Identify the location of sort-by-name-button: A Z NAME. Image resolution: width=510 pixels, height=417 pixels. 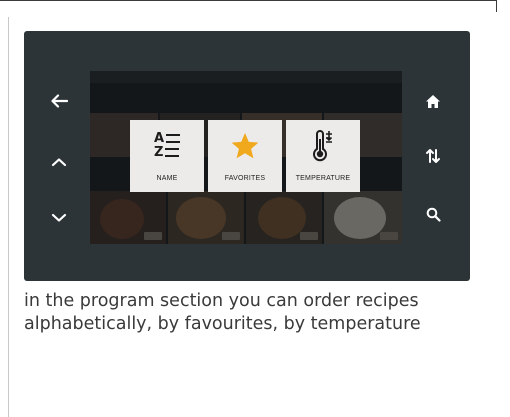
(167, 156).